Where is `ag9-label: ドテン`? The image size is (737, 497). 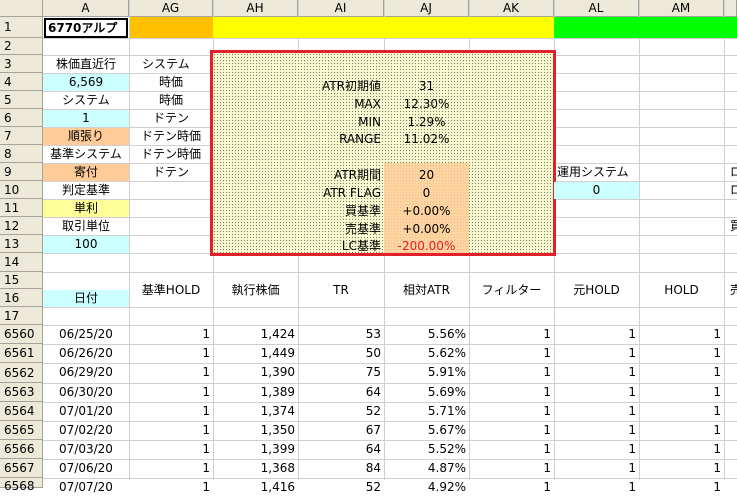 ag9-label: ドテン is located at coordinates (171, 172).